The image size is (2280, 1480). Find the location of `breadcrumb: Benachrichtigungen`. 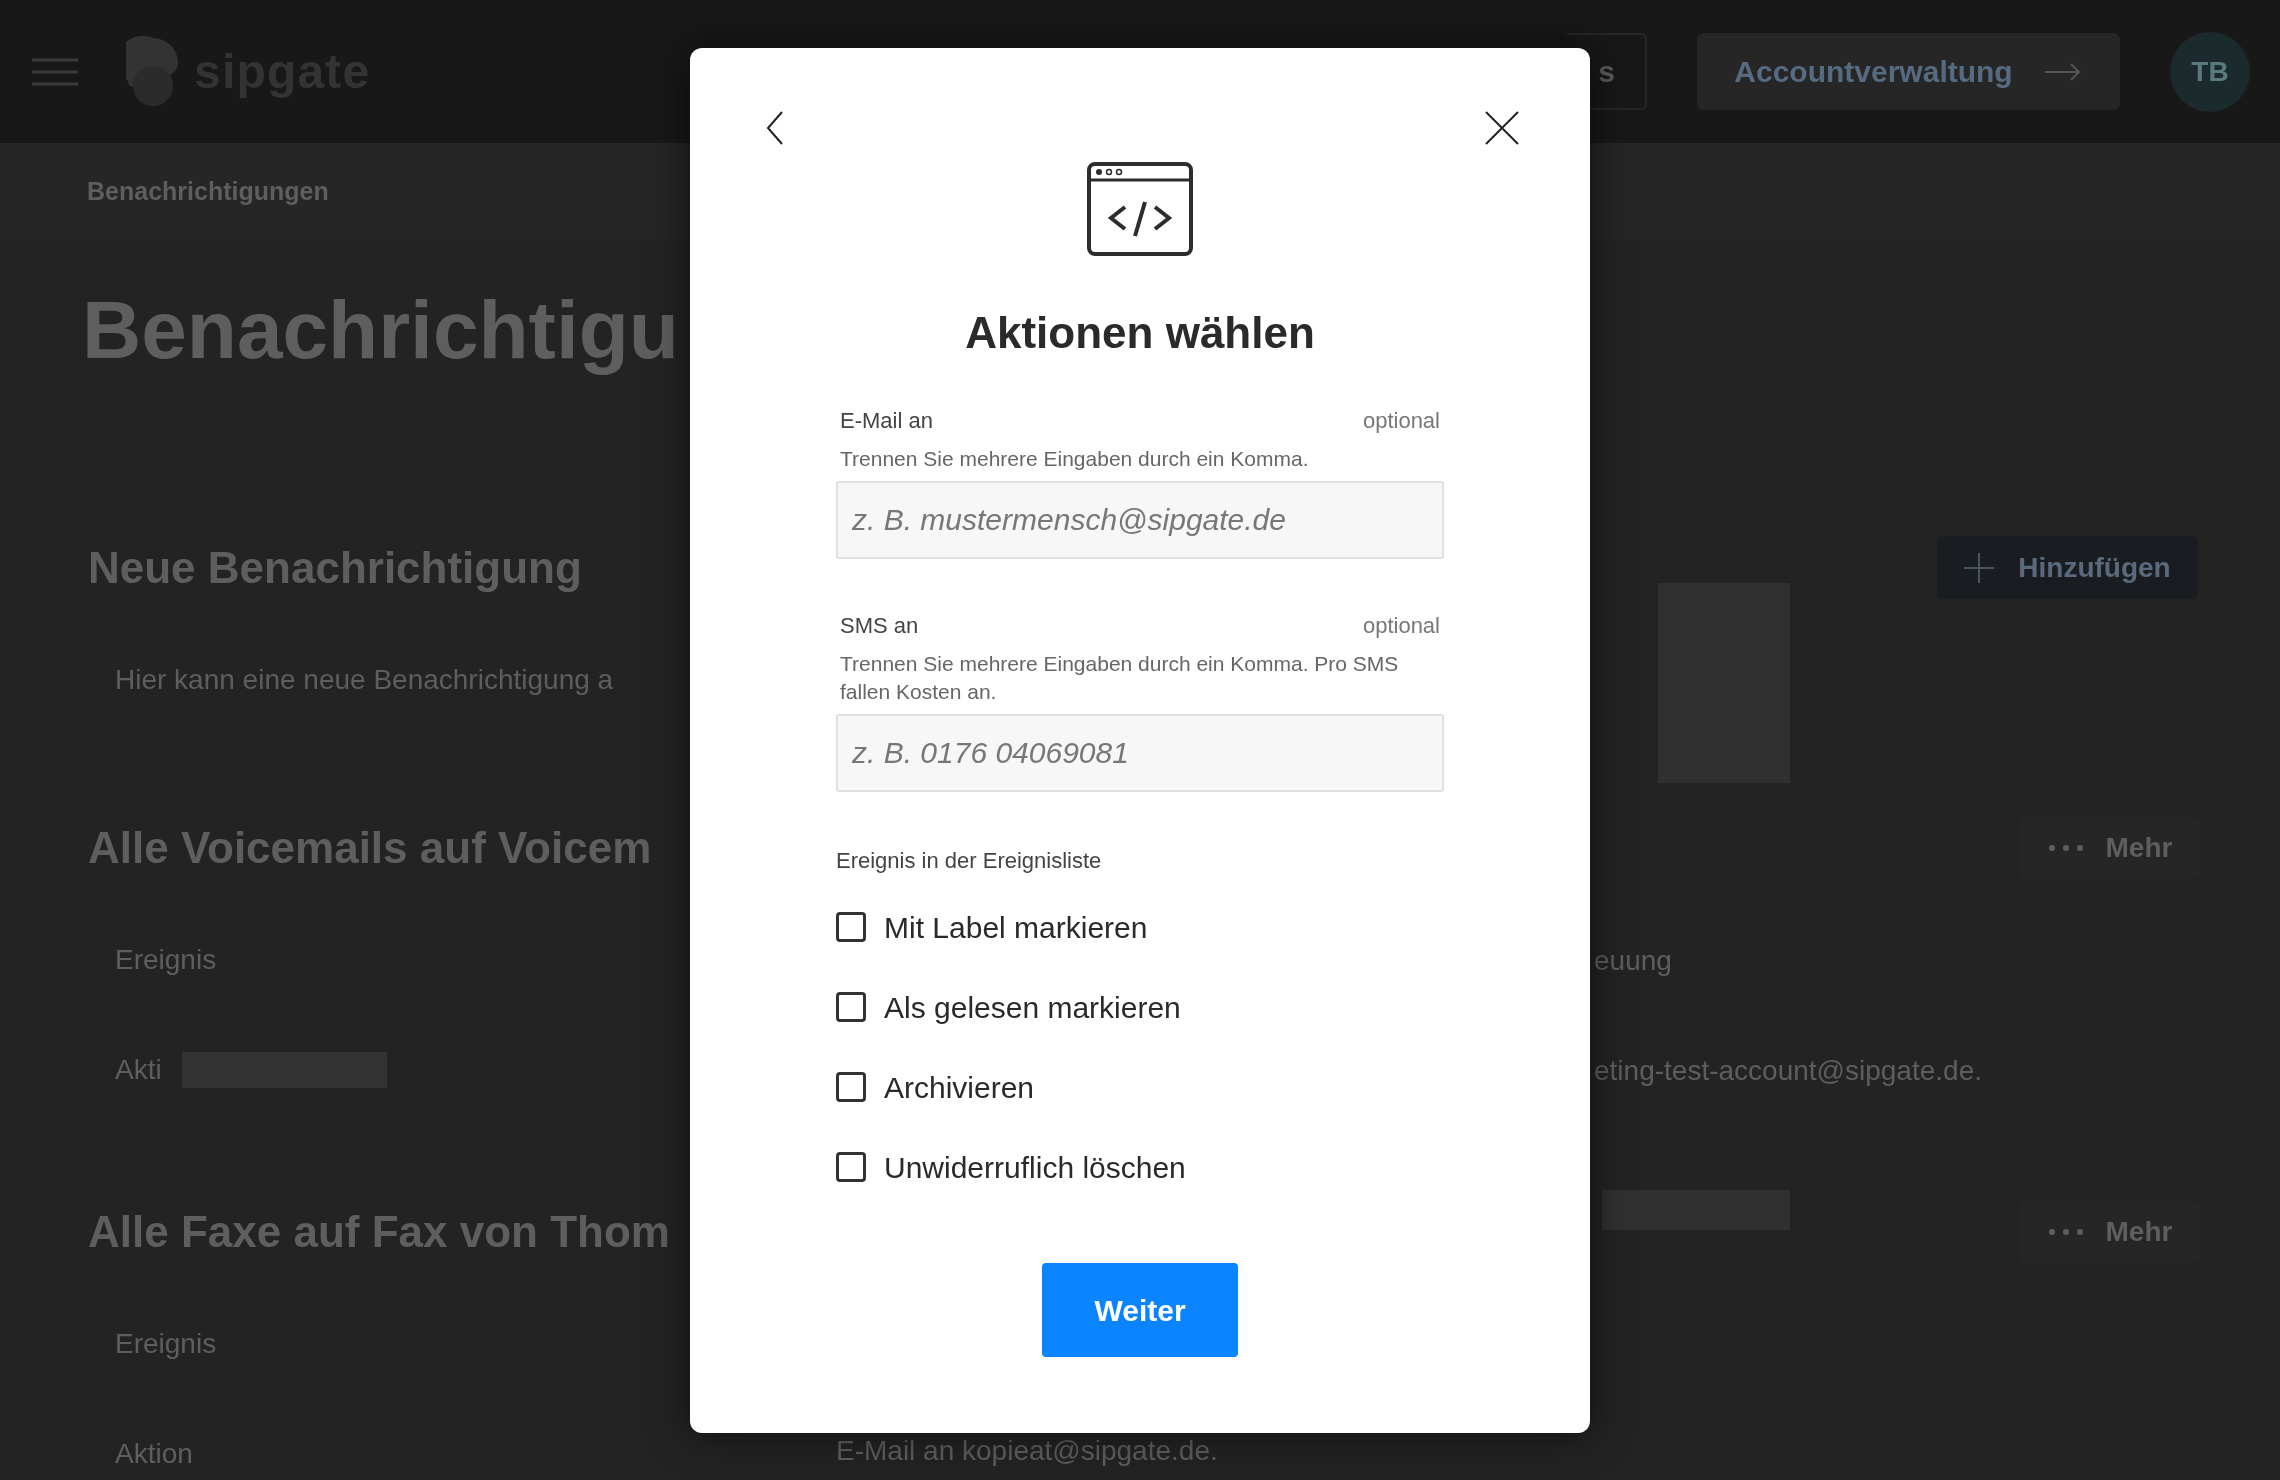

breadcrumb: Benachrichtigungen is located at coordinates (208, 191).